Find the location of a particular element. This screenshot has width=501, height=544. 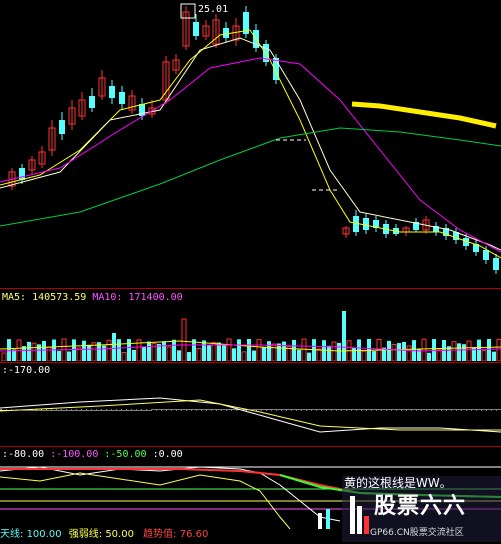

strong-value: 50.00 is located at coordinates (119, 534).